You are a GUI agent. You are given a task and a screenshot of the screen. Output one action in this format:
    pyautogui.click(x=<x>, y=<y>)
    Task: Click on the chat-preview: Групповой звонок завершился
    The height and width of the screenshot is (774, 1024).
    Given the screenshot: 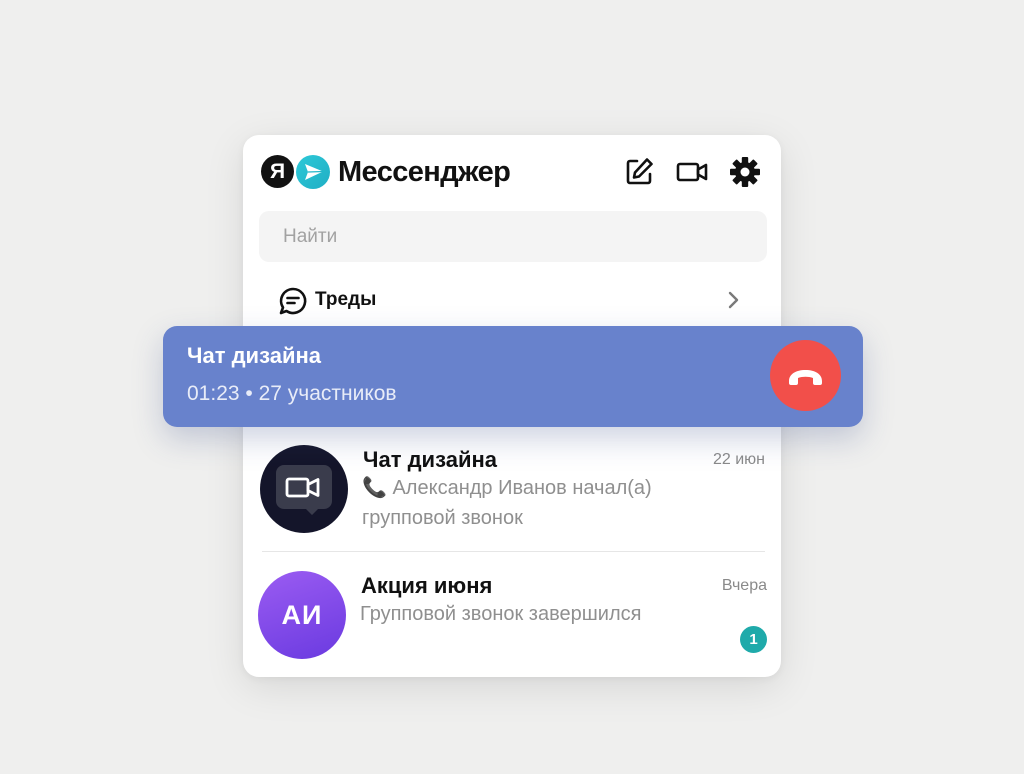 What is the action you would take?
    pyautogui.click(x=501, y=614)
    